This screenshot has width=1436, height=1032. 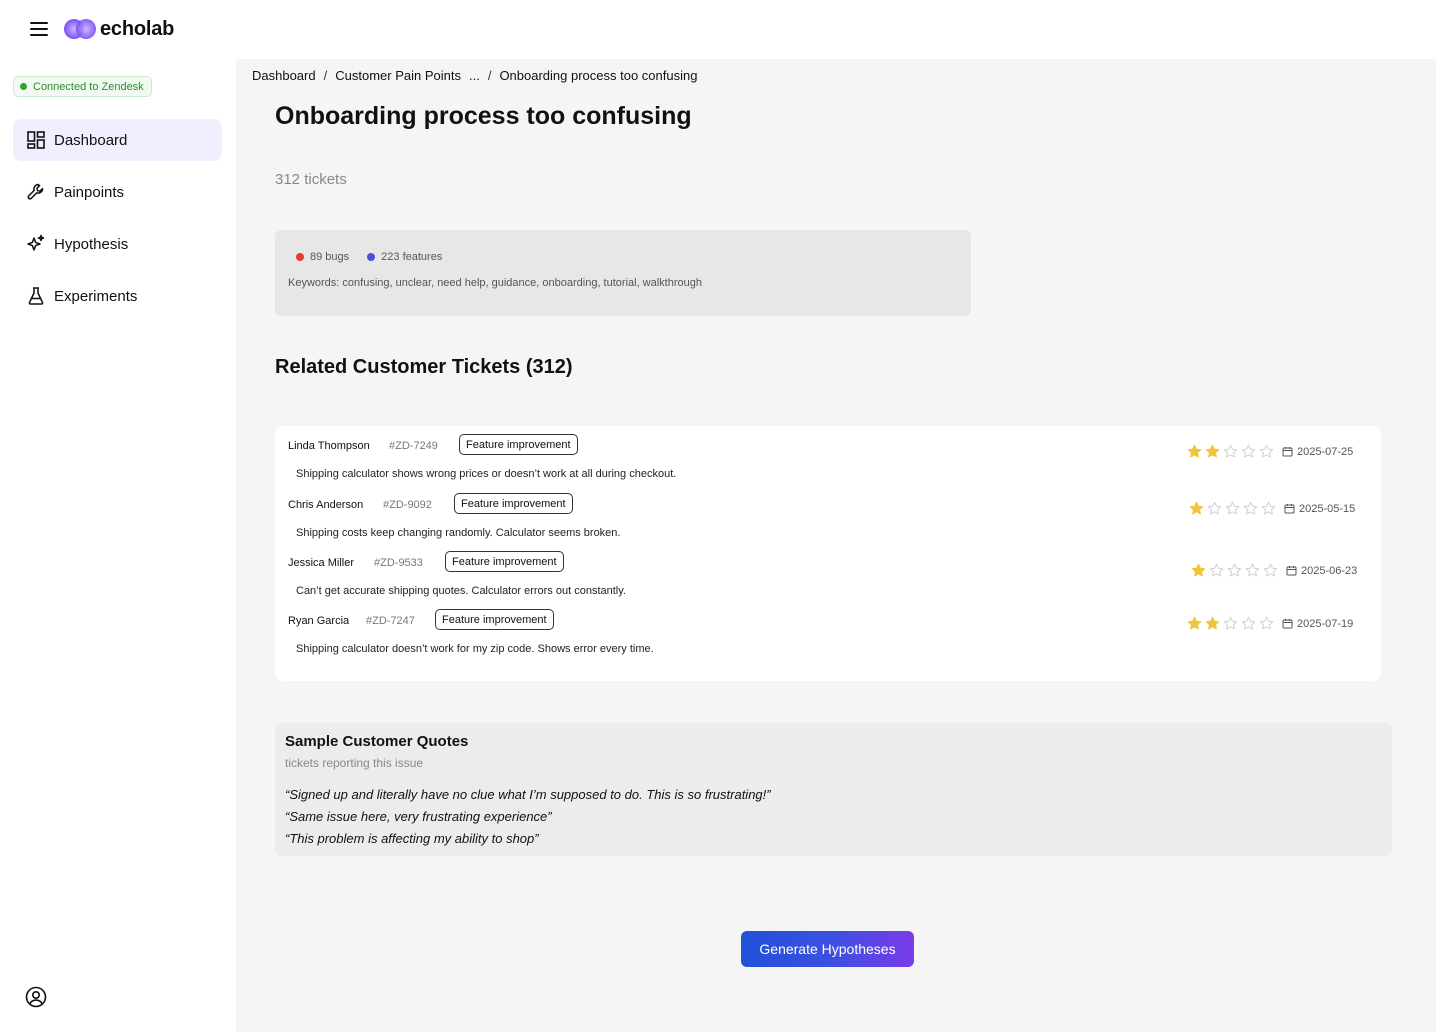 I want to click on features-stat: 223 features, so click(x=404, y=257).